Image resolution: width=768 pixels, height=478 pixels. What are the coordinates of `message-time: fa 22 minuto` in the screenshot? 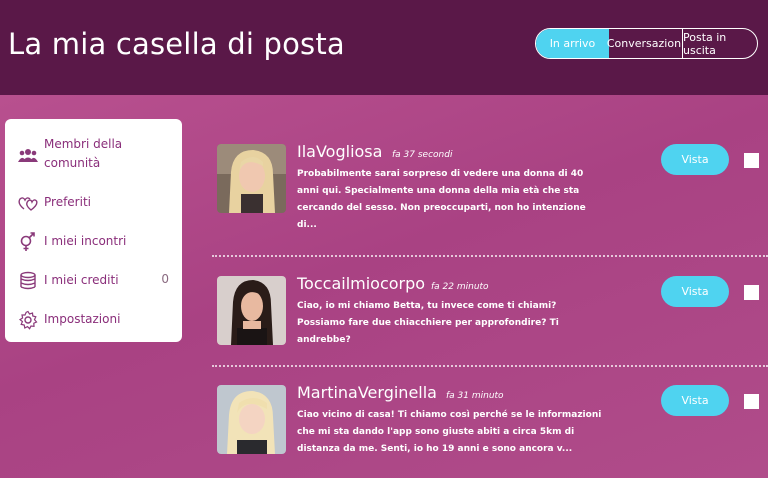 It's located at (460, 287).